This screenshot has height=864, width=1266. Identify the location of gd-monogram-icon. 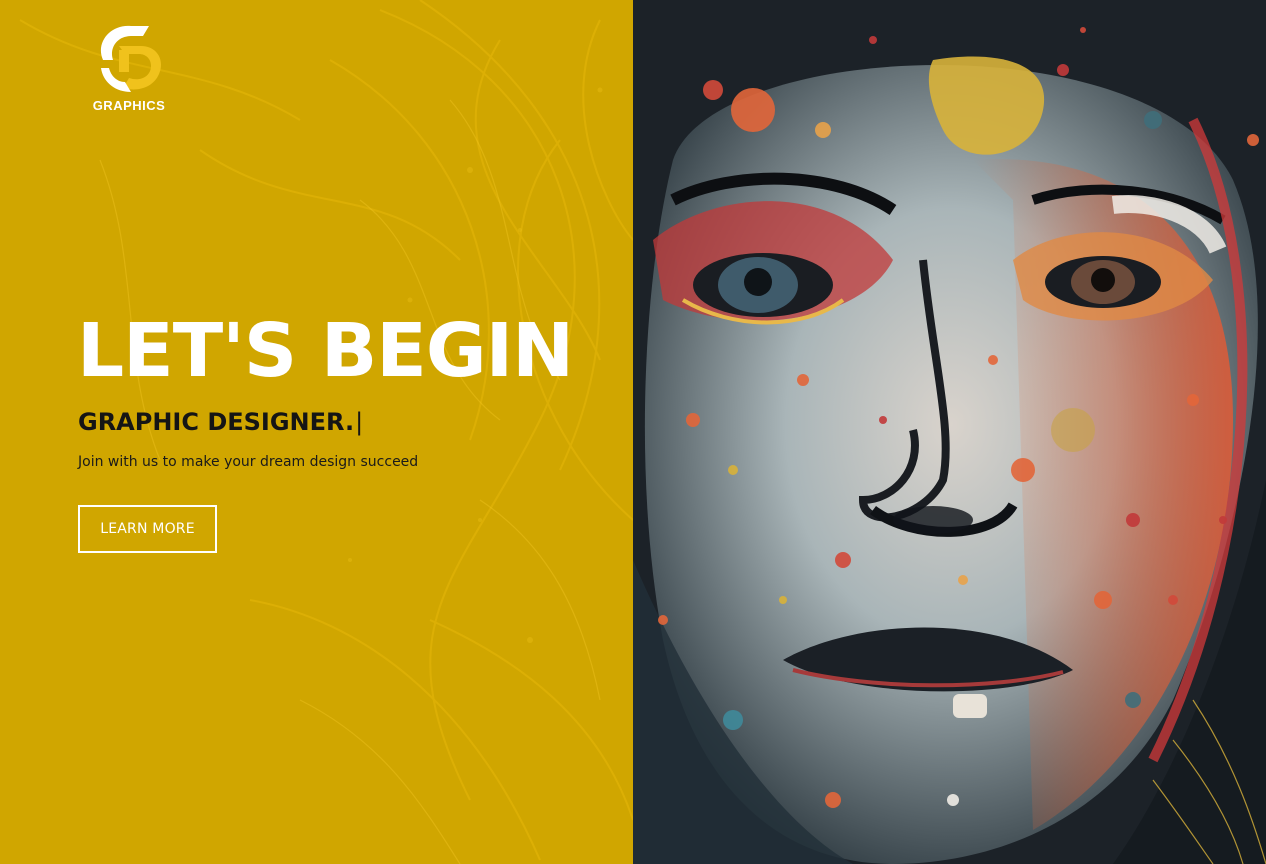
(130, 58).